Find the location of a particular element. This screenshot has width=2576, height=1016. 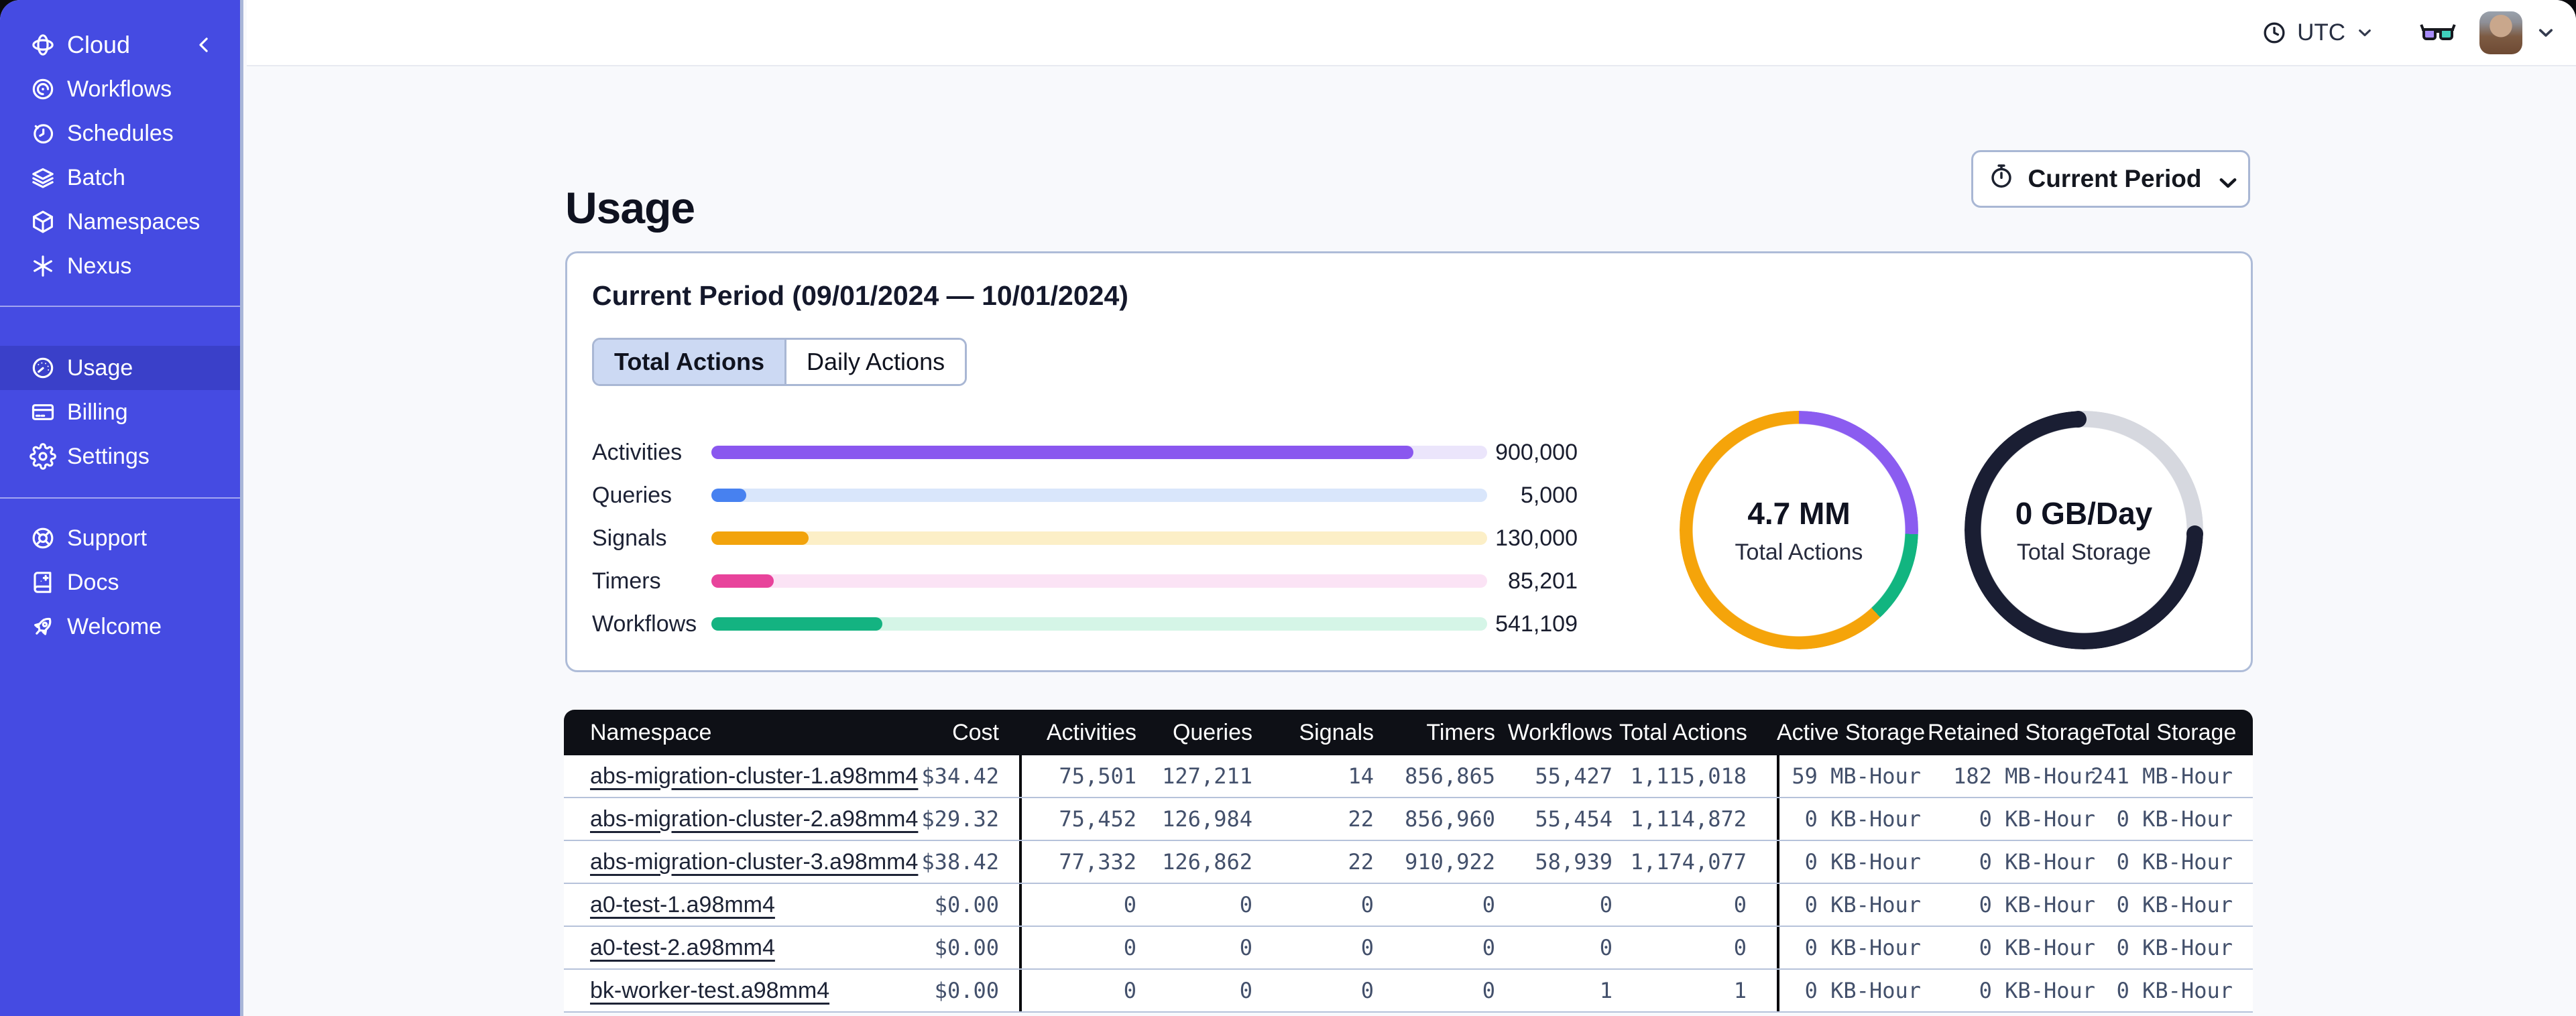

cell-namespace: a0-test-1.a98mm4 is located at coordinates (725, 905).